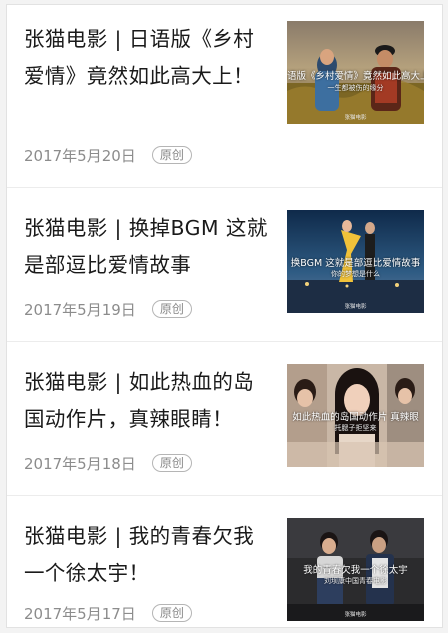 This screenshot has width=448, height=633. Describe the element at coordinates (355, 428) in the screenshot. I see `thumbnail-subcaption: 托腮子拒坚来` at that location.